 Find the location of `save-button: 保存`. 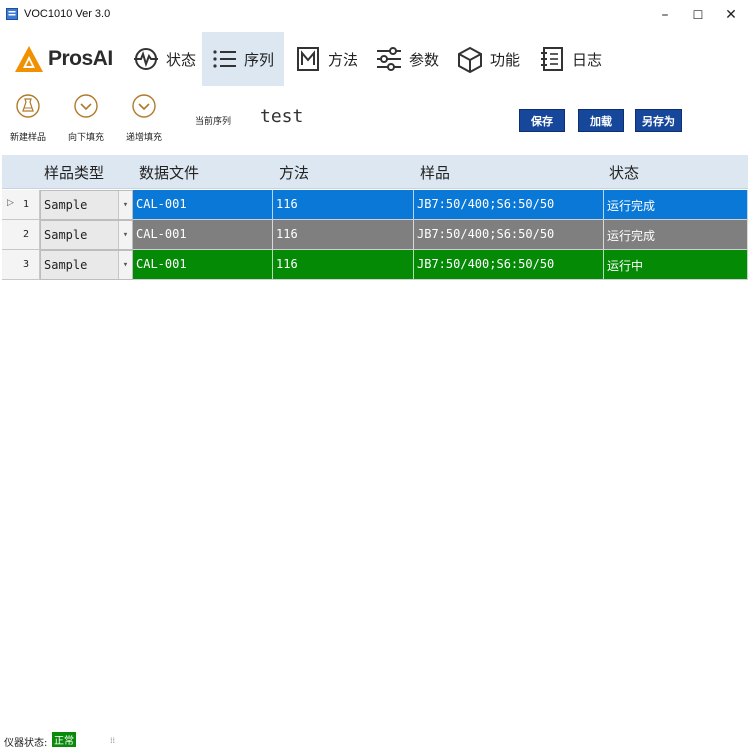

save-button: 保存 is located at coordinates (542, 120).